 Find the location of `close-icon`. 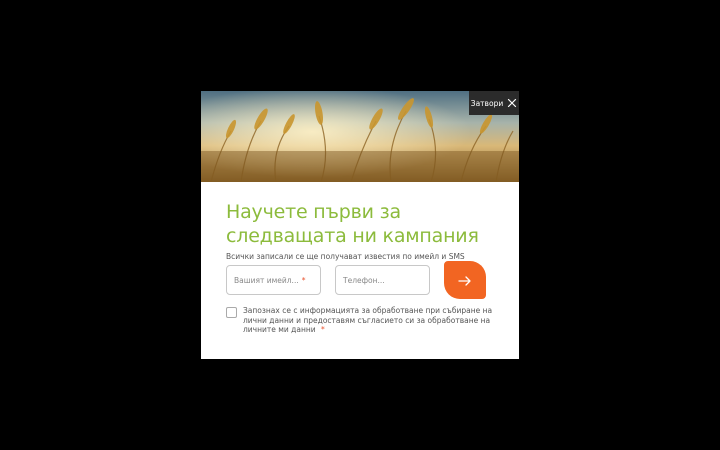

close-icon is located at coordinates (512, 103).